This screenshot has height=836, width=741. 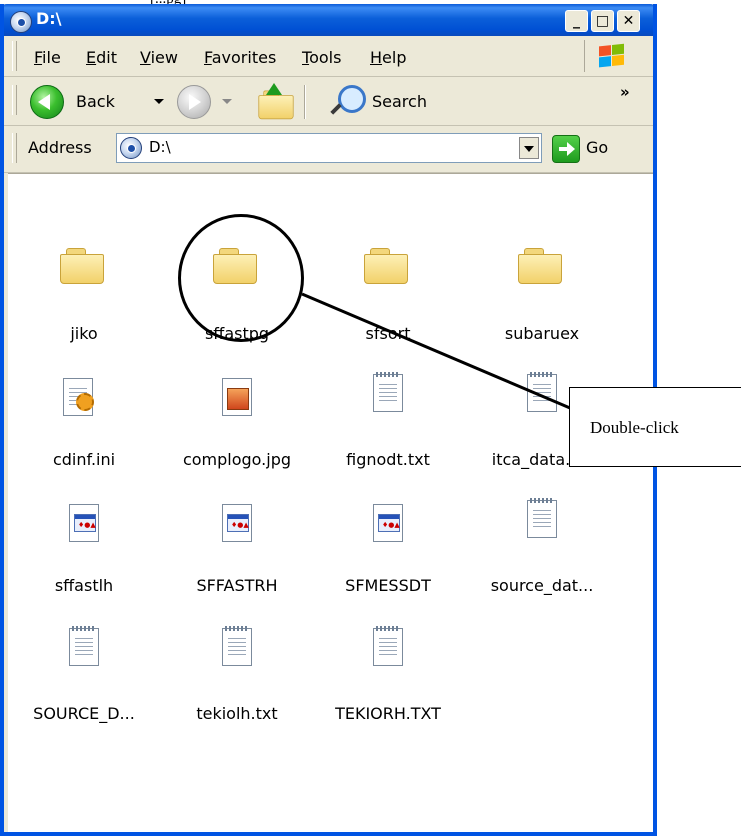 I want to click on toolbar-overflow-chevron: », so click(x=625, y=92).